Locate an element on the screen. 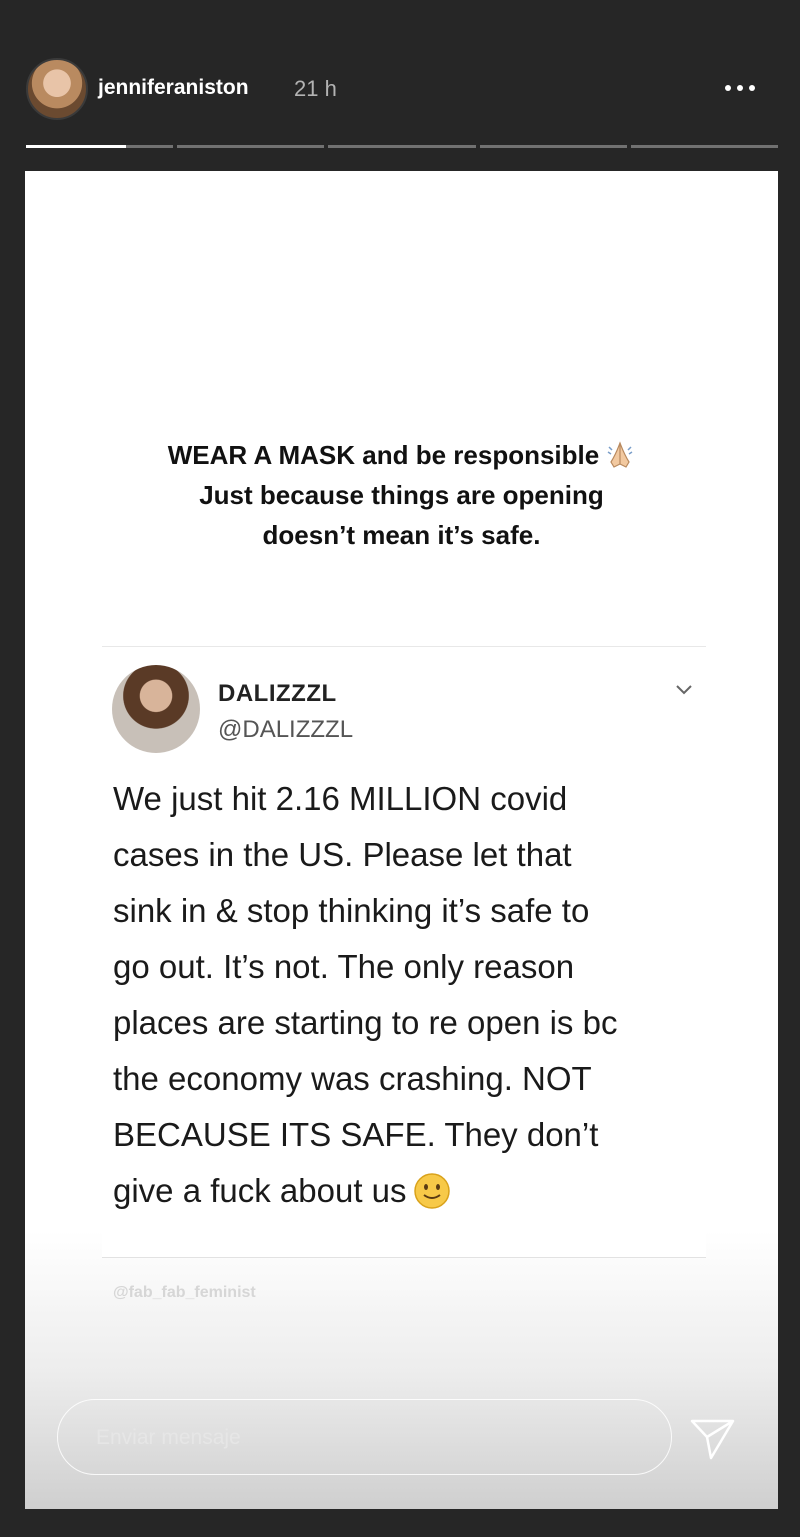  caption-line-2: Just because things are opening is located at coordinates (401, 495).